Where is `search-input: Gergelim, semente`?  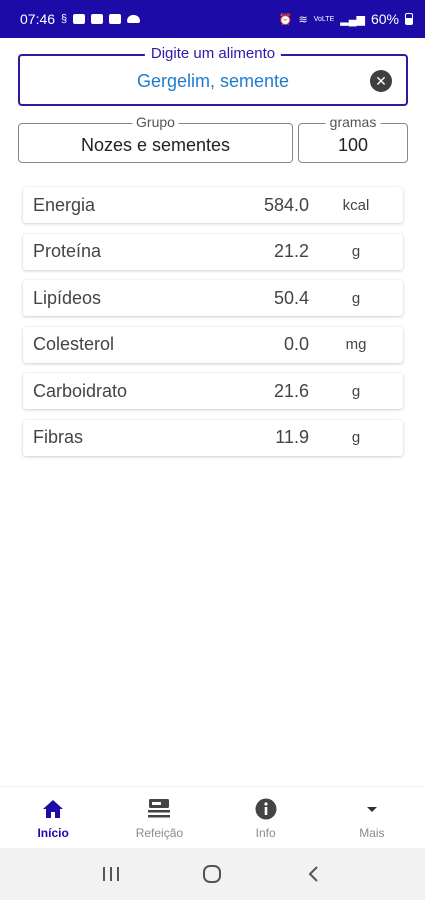
search-input: Gergelim, semente is located at coordinates (213, 81).